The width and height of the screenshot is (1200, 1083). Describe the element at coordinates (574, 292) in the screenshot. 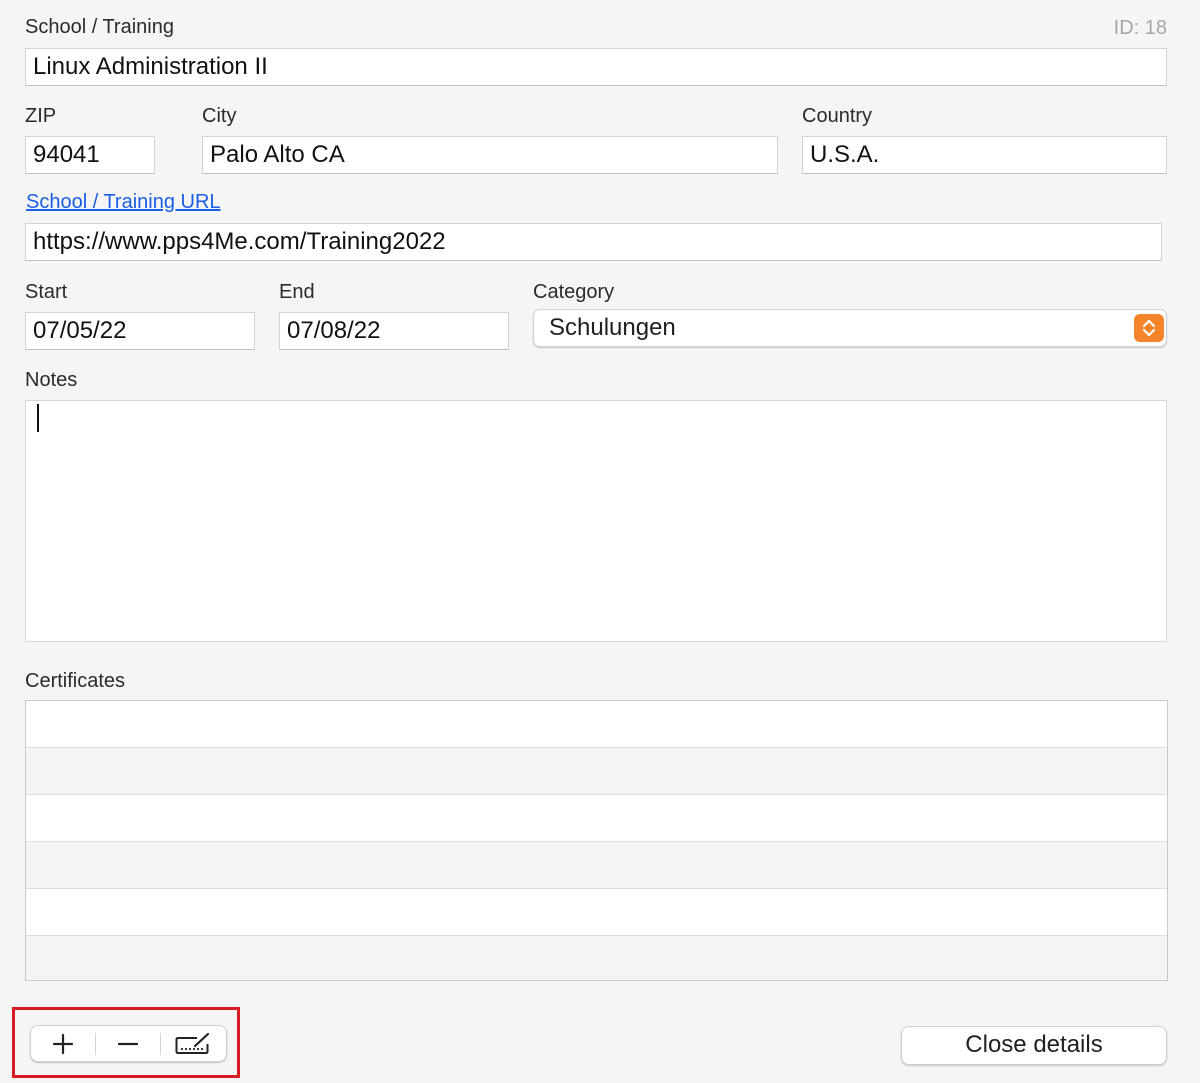

I see `category-label: Category` at that location.